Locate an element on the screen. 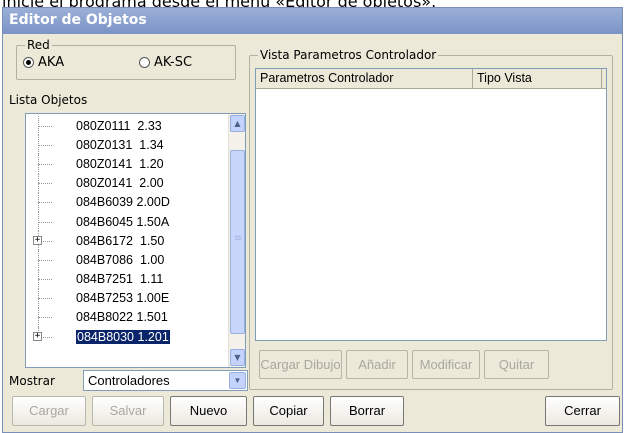 Image resolution: width=624 pixels, height=433 pixels. vista-listview-header: Parametros Controlador Tipo Vista is located at coordinates (431, 79).